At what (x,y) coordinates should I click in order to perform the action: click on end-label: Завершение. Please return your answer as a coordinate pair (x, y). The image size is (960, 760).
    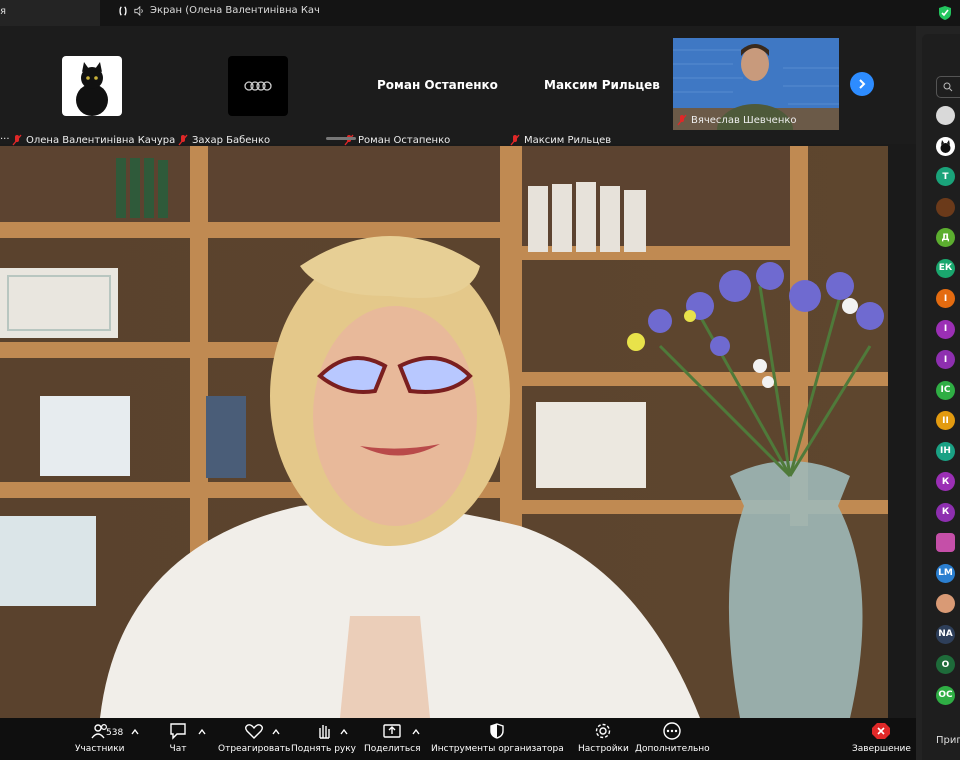
    Looking at the image, I should click on (881, 749).